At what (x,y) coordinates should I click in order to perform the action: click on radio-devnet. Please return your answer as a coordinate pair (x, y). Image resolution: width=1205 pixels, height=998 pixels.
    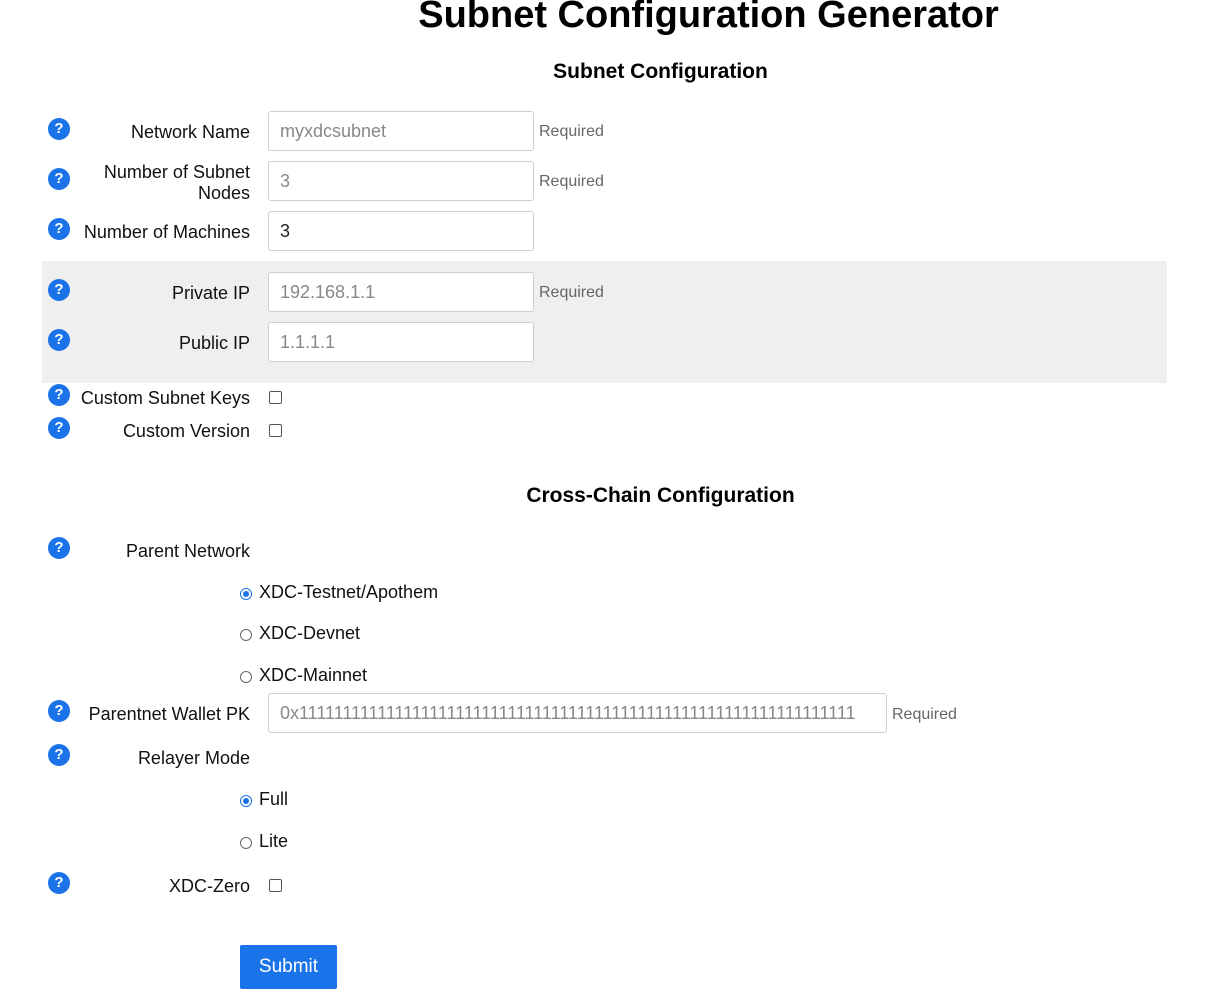
    Looking at the image, I should click on (246, 635).